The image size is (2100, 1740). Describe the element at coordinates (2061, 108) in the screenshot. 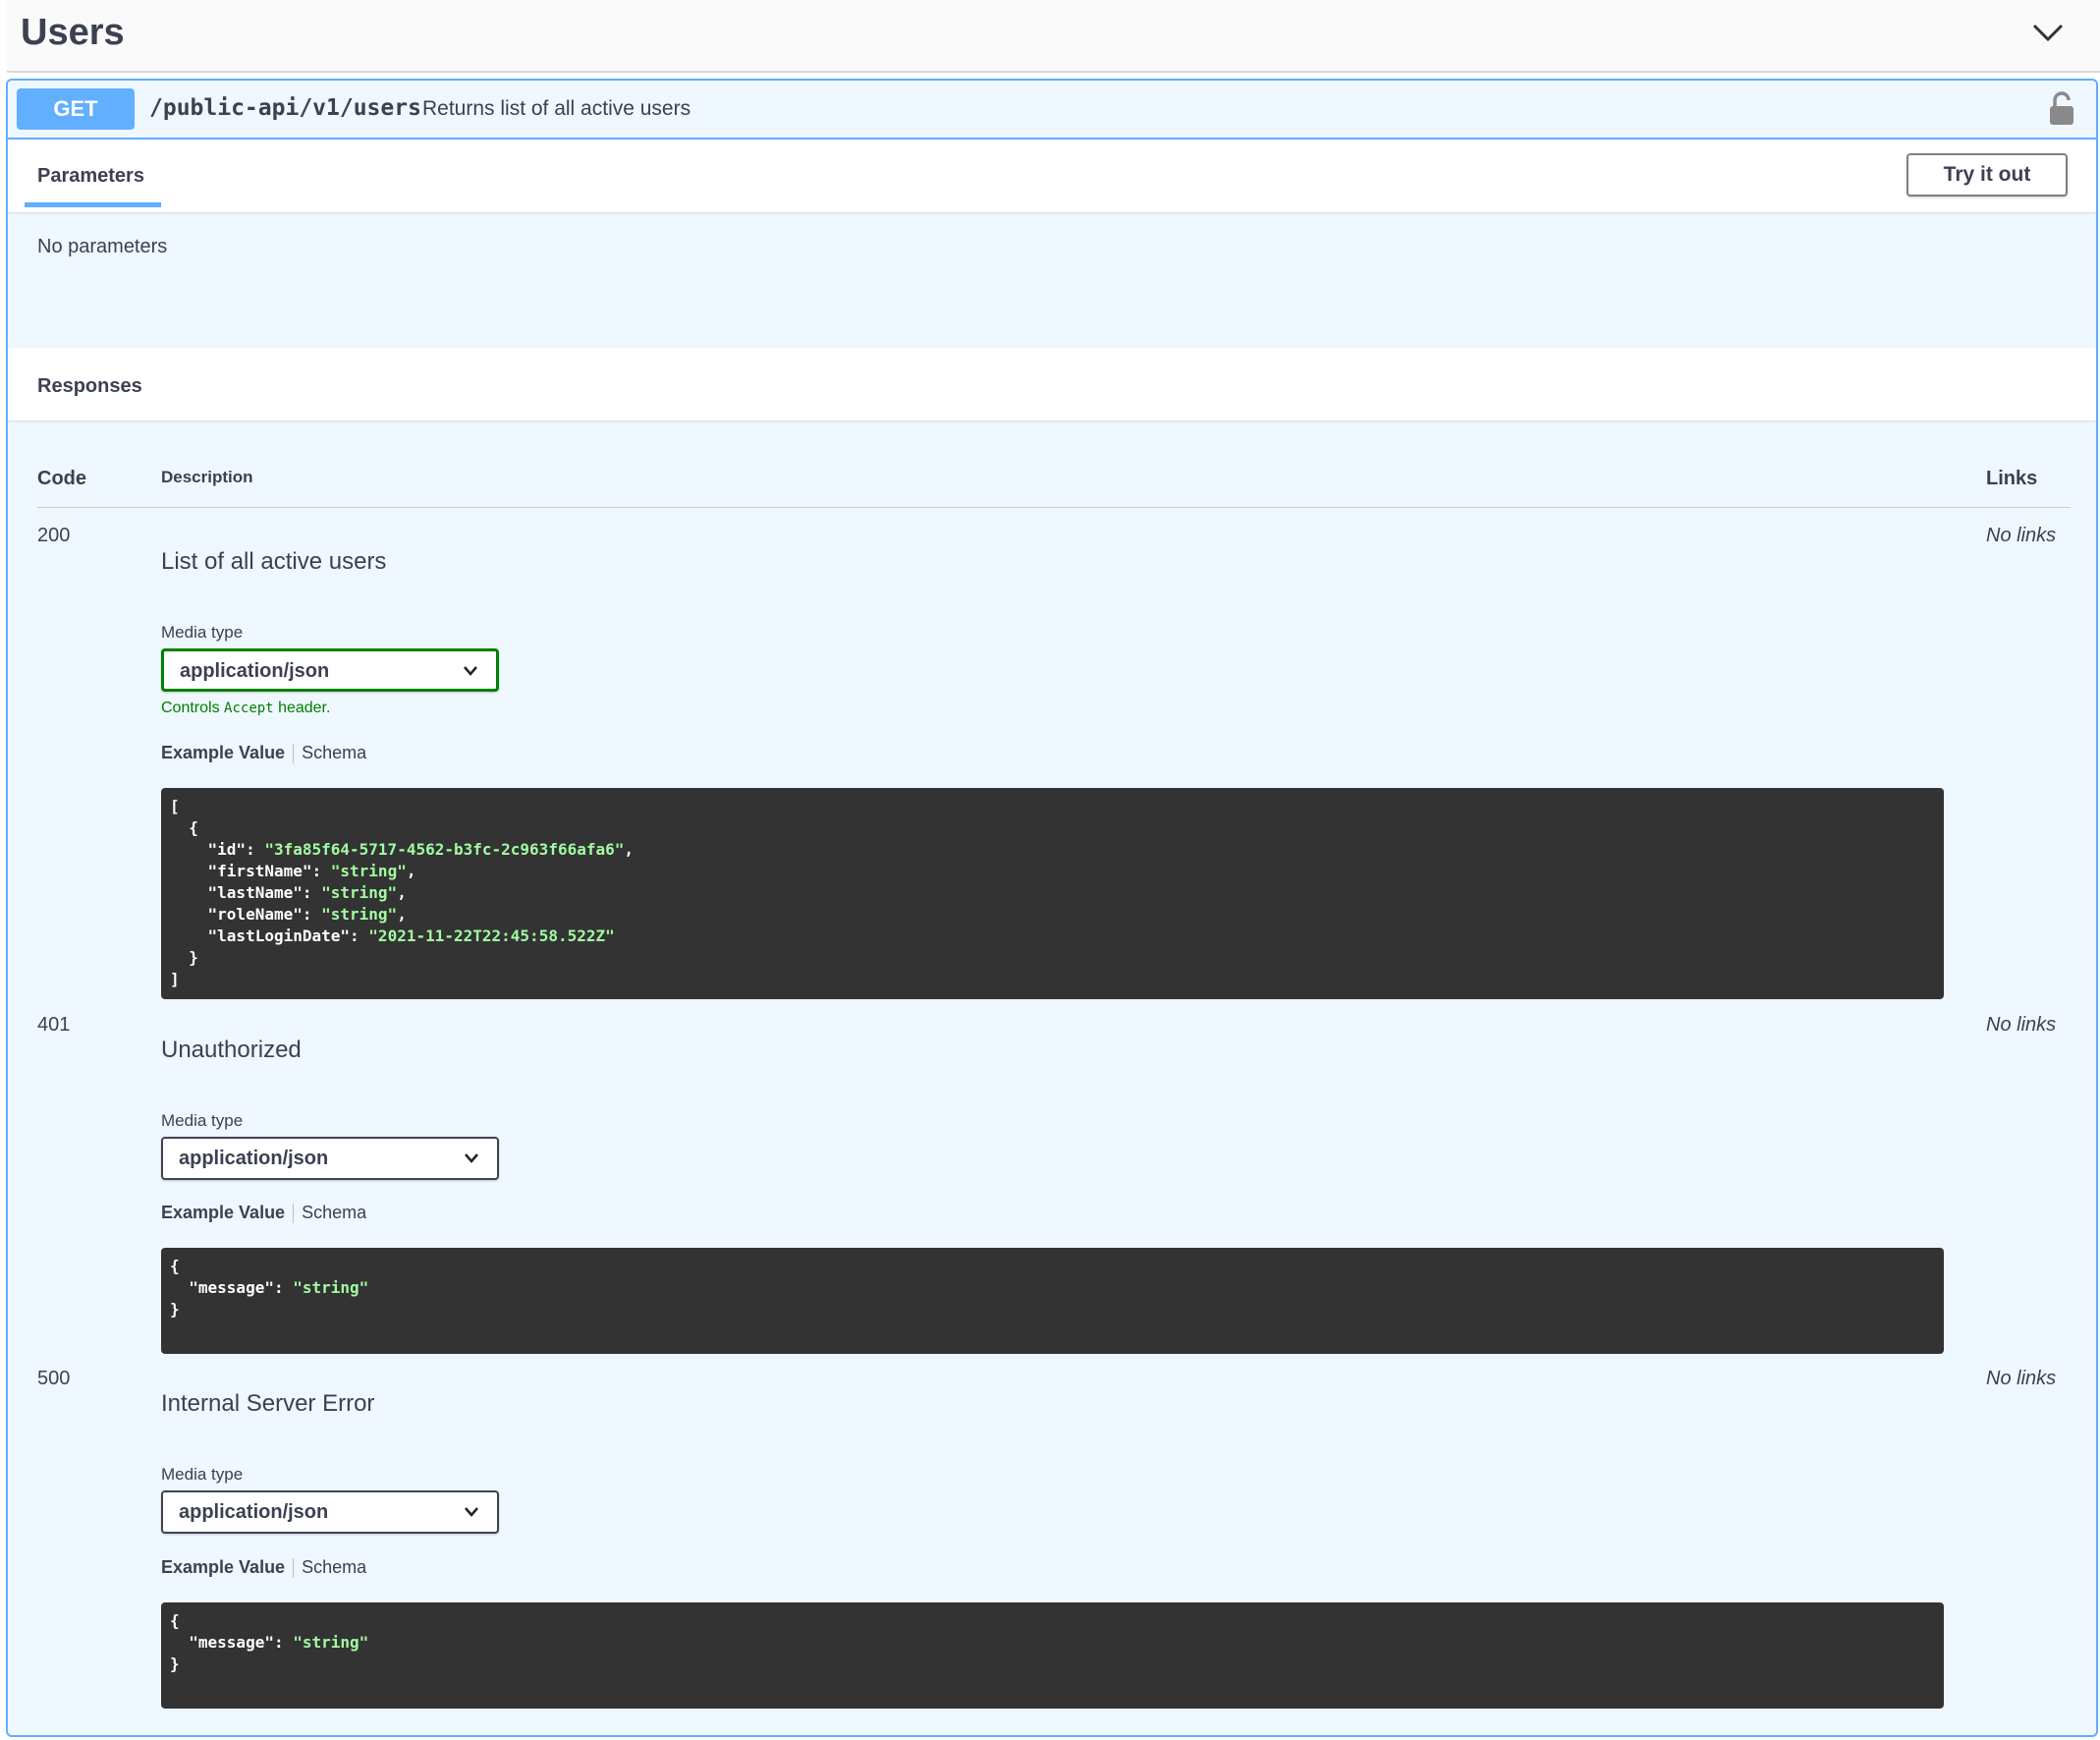

I see `lock-open-icon` at that location.